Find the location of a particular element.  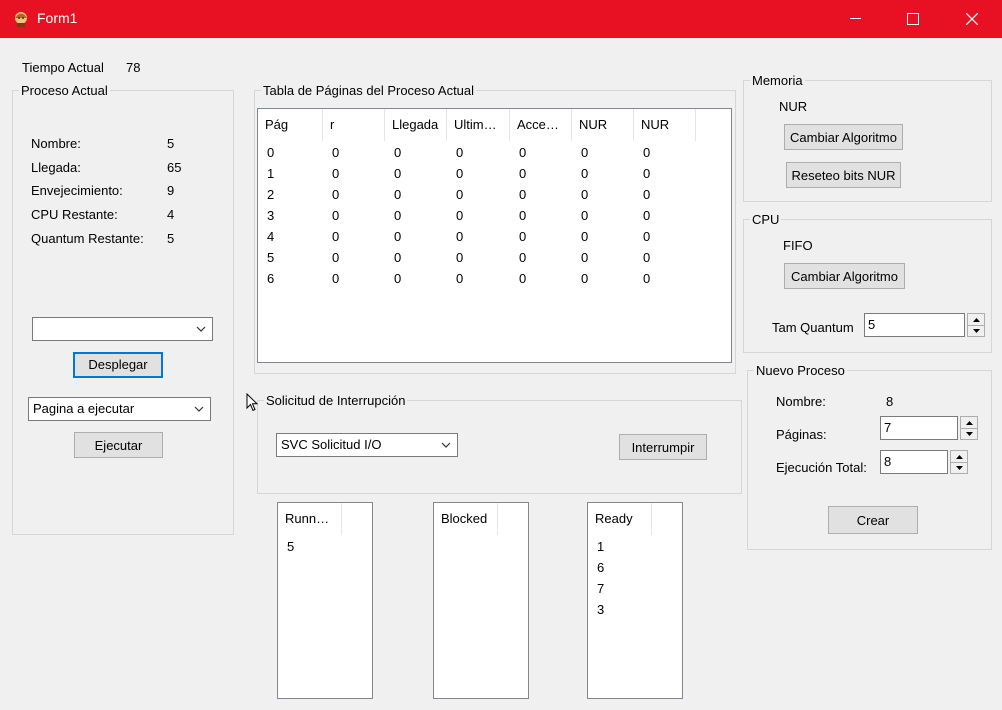

pages-input: 7 is located at coordinates (919, 428).